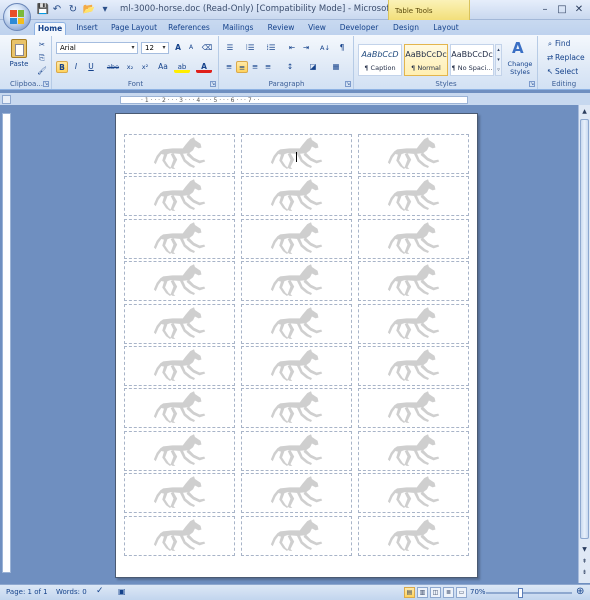  What do you see at coordinates (446, 28) in the screenshot?
I see `tab-layout: Layout` at bounding box center [446, 28].